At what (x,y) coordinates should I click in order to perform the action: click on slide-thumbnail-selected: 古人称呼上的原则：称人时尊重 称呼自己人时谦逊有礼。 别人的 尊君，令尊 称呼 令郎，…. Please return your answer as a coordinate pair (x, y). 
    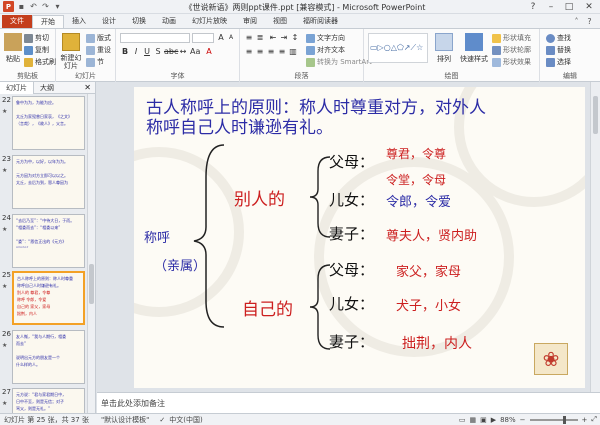
    Looking at the image, I should click on (48, 298).